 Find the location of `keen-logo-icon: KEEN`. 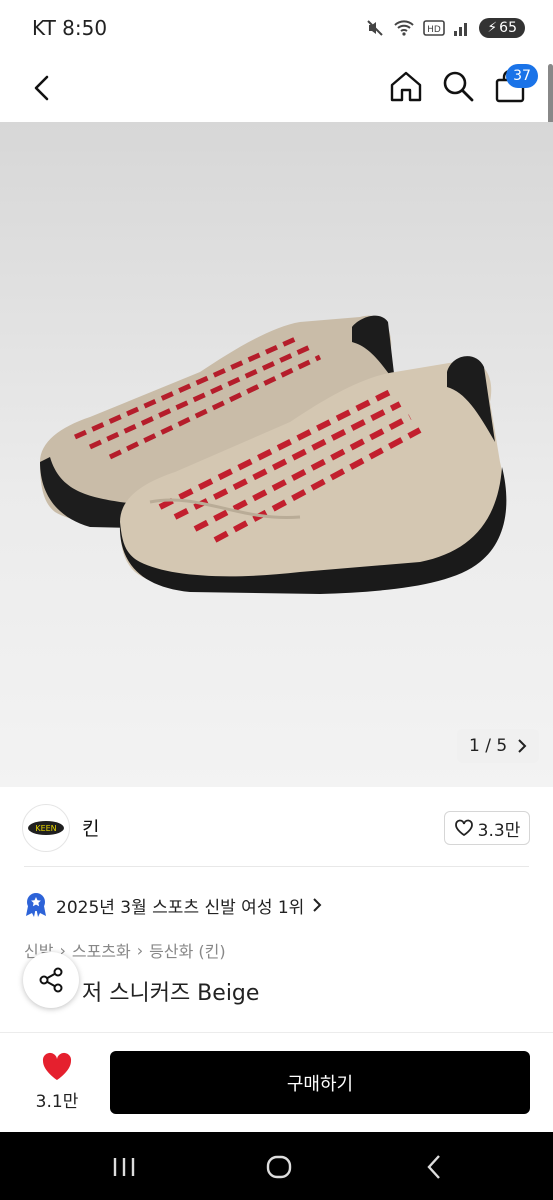

keen-logo-icon: KEEN is located at coordinates (46, 828).